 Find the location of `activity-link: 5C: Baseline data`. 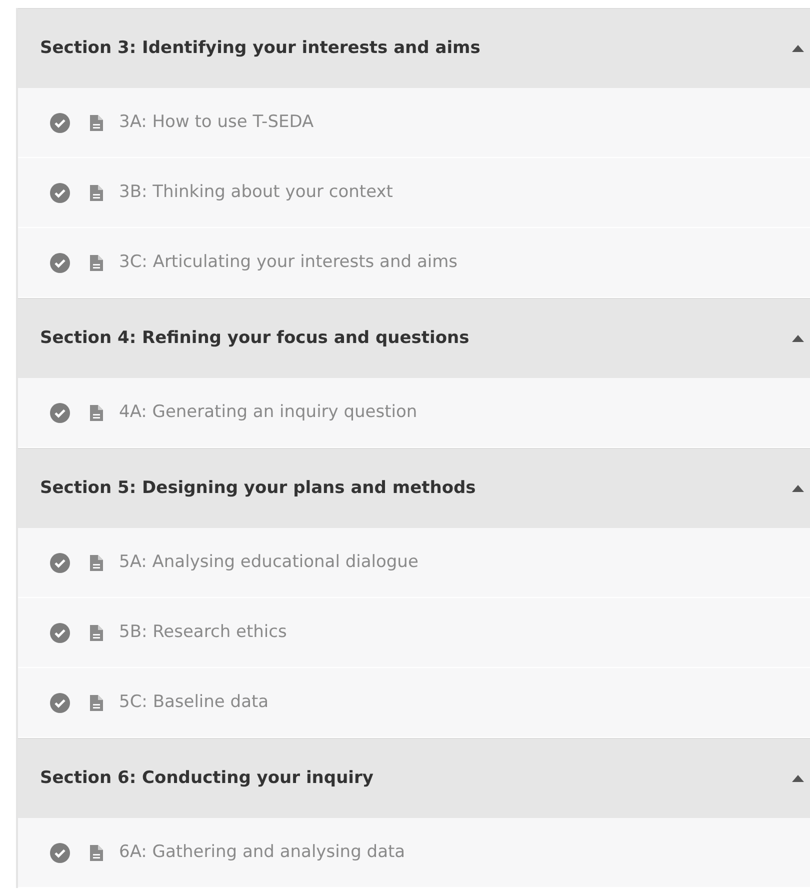

activity-link: 5C: Baseline data is located at coordinates (194, 703).